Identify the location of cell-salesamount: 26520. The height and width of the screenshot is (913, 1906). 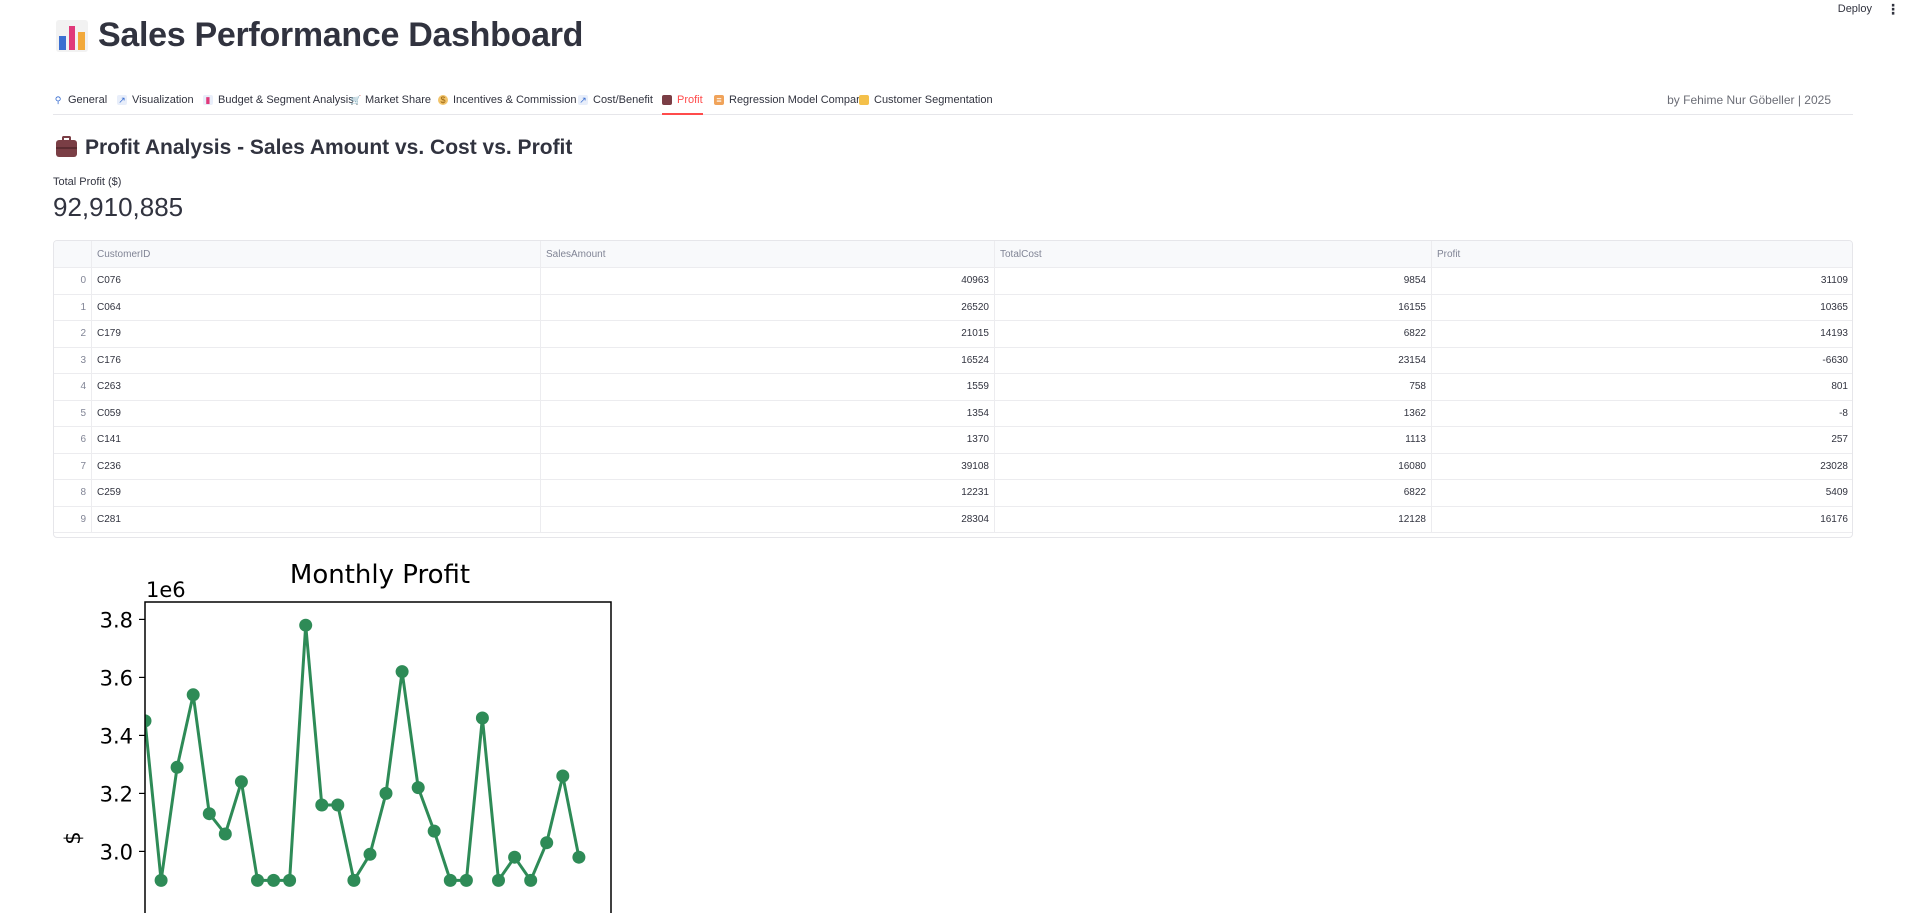
(768, 307).